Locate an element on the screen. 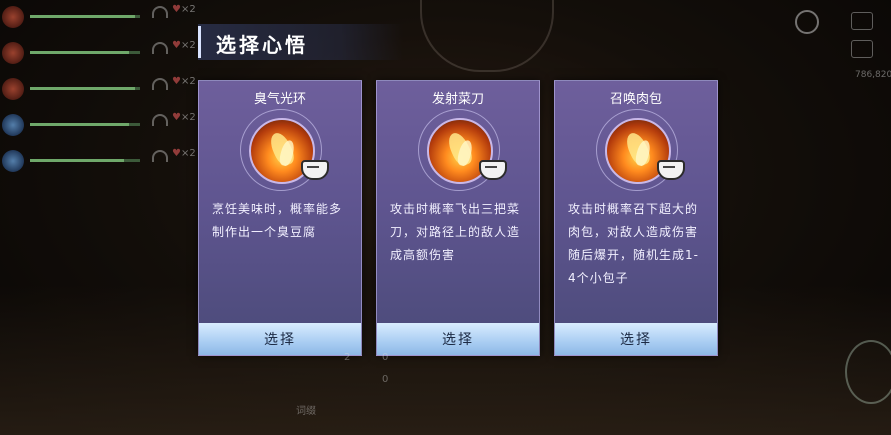  skill-button is located at coordinates (868, 372).